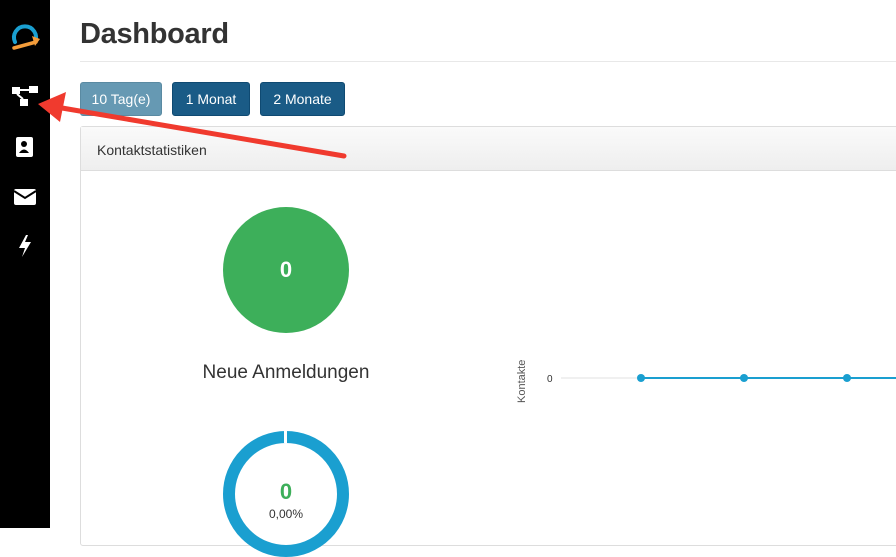 Image resolution: width=896 pixels, height=557 pixels. I want to click on email-icon, so click(25, 199).